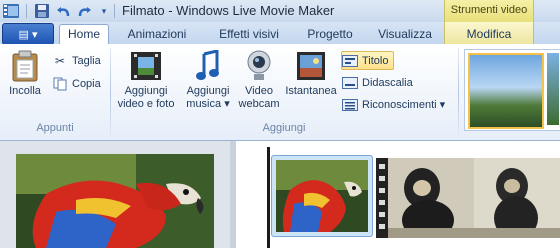 This screenshot has width=560, height=248. Describe the element at coordinates (350, 105) in the screenshot. I see `credits-icon` at that location.